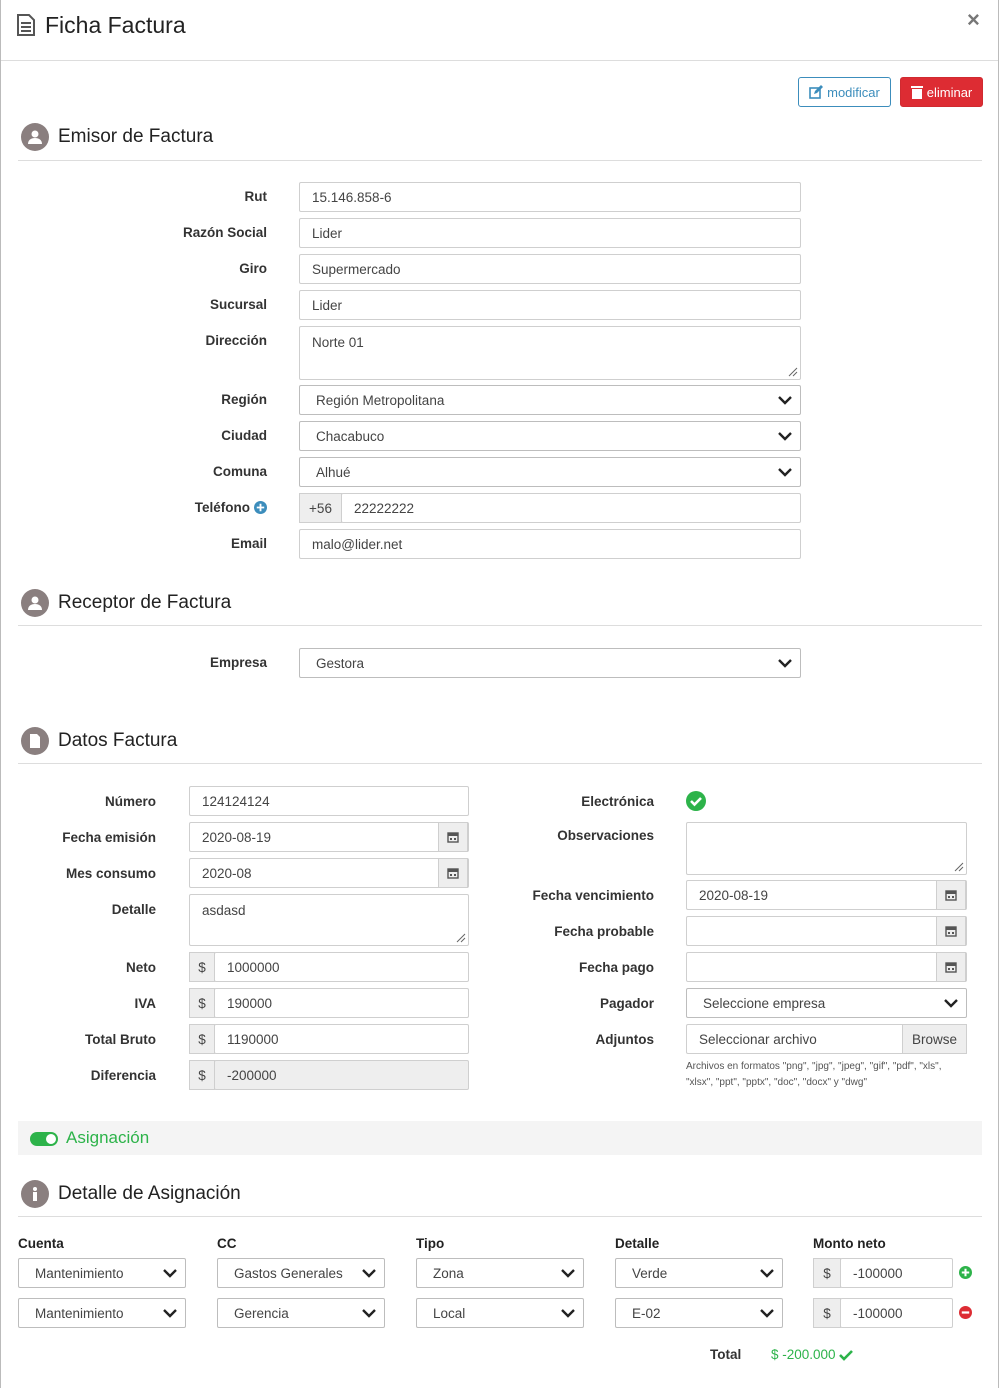 This screenshot has height=1388, width=999. What do you see at coordinates (812, 1354) in the screenshot?
I see `total-value: $ -200.000` at bounding box center [812, 1354].